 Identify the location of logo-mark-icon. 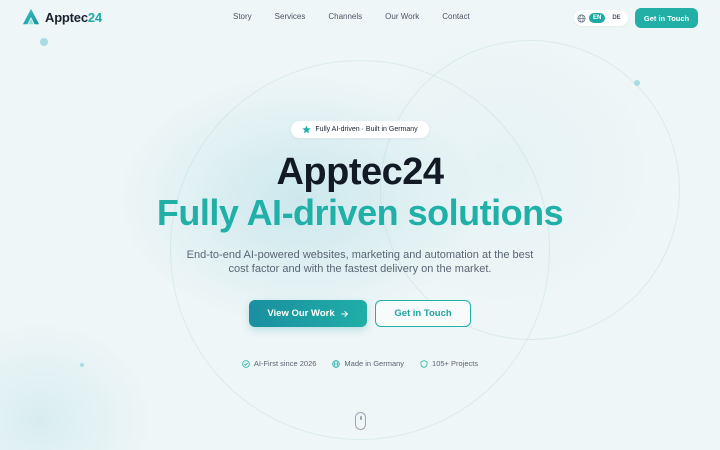
(31, 16).